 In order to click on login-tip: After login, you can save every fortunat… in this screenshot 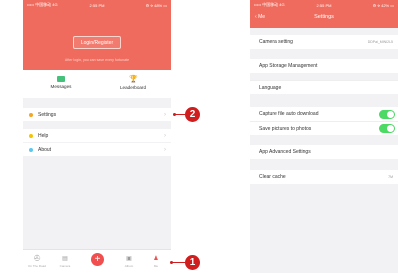, I will do `click(97, 60)`.